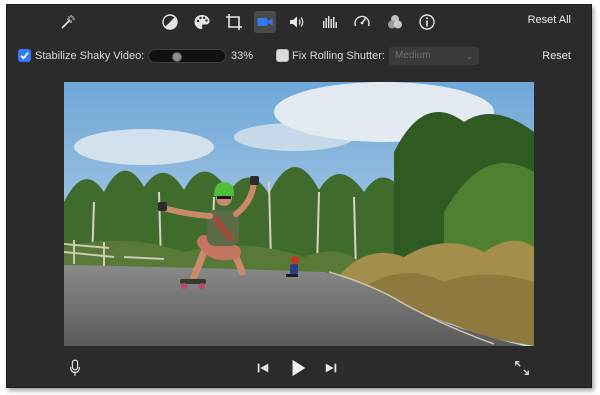 The height and width of the screenshot is (395, 600). Describe the element at coordinates (282, 55) in the screenshot. I see `rolling-shutter-checkbox` at that location.